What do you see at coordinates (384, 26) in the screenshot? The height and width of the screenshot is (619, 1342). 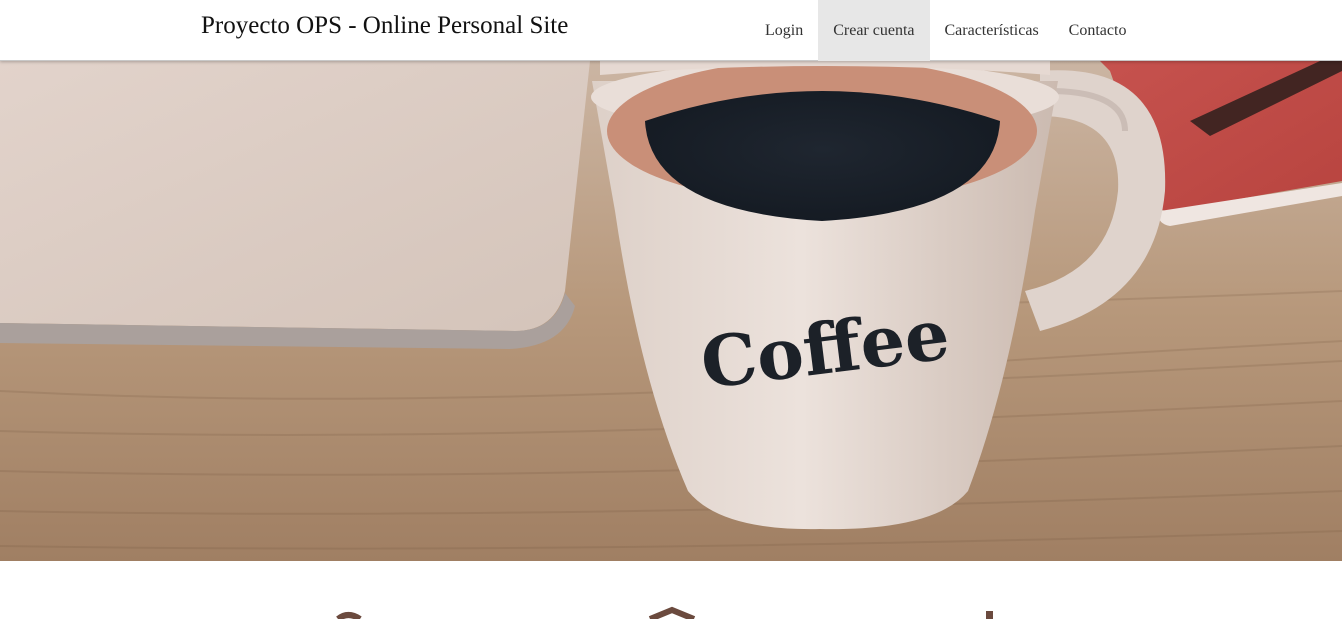 I see `site-brand-link: Proyecto OPS - Online Personal Site` at bounding box center [384, 26].